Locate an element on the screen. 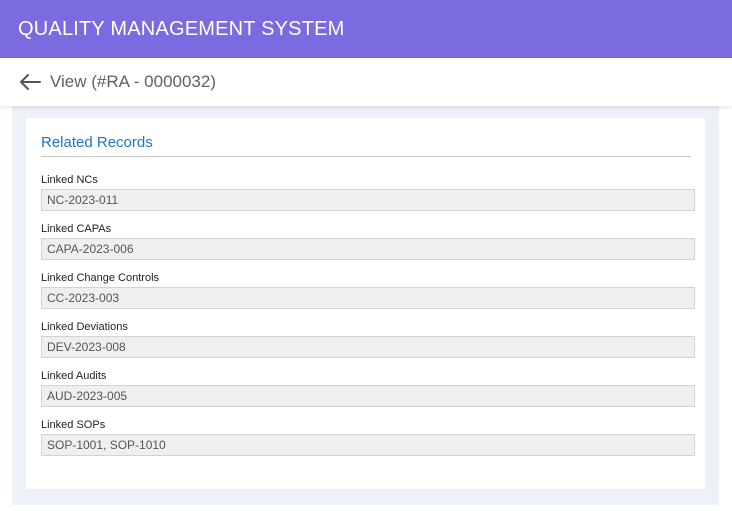 The image size is (732, 511). field-linked-deviations: Linked Deviations DEV-2023-008 is located at coordinates (368, 339).